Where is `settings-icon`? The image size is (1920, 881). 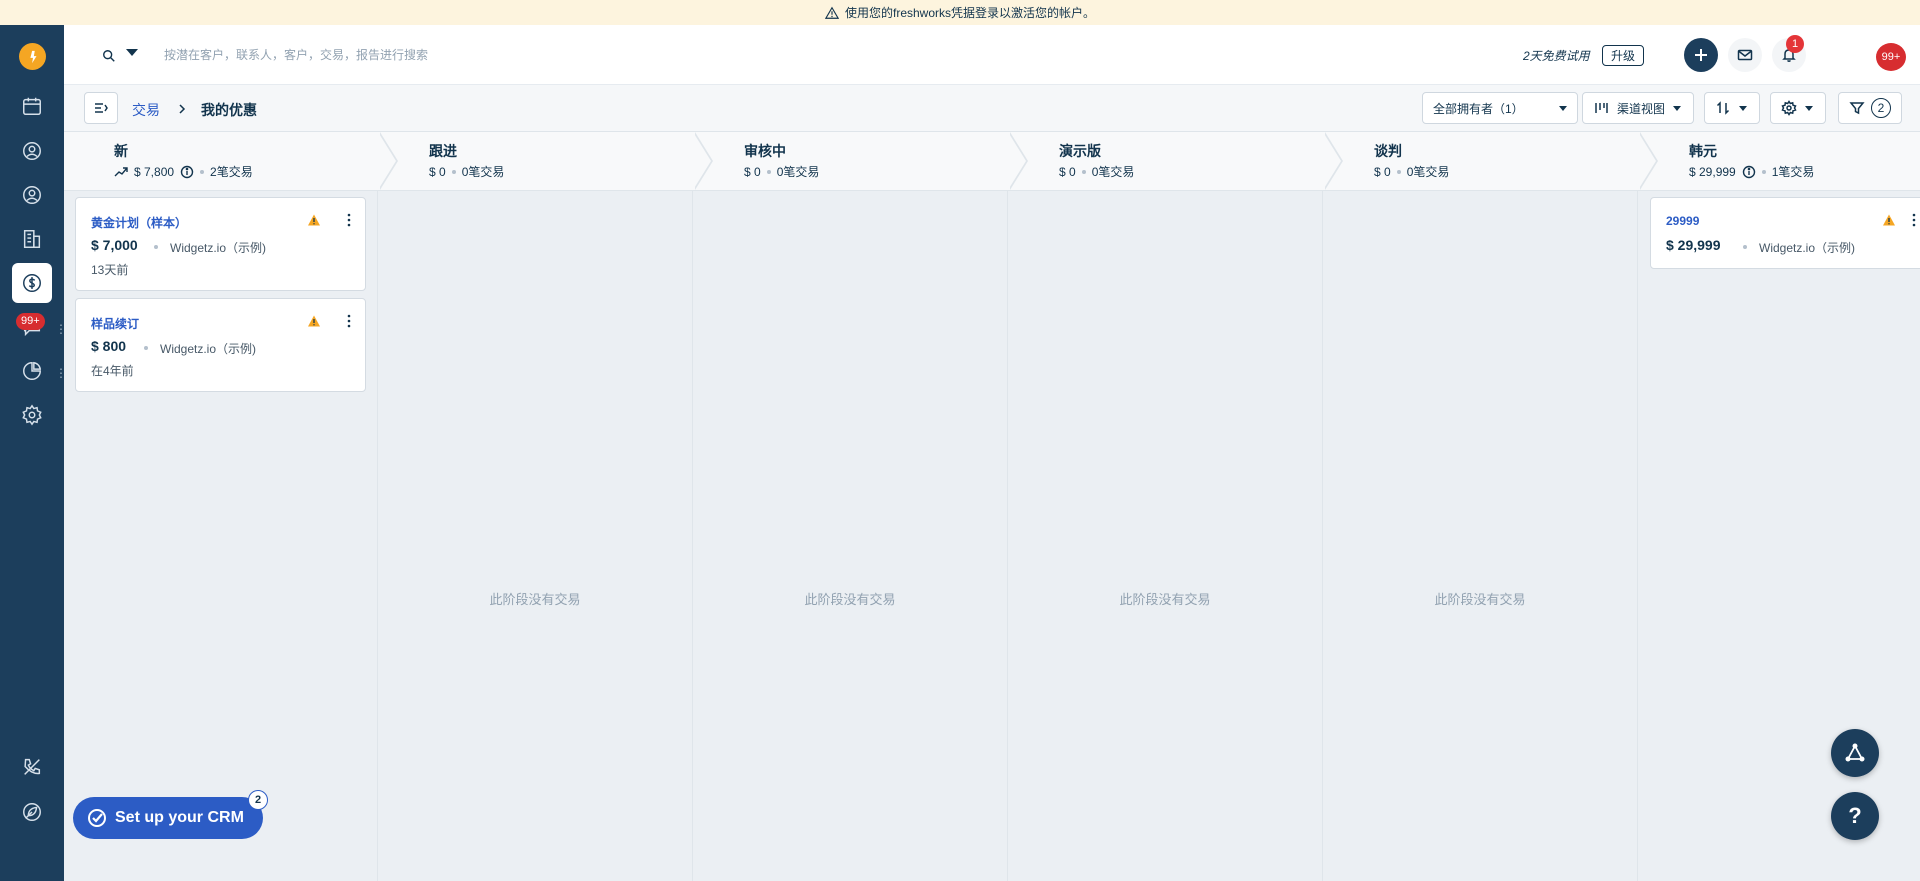
settings-icon is located at coordinates (32, 415).